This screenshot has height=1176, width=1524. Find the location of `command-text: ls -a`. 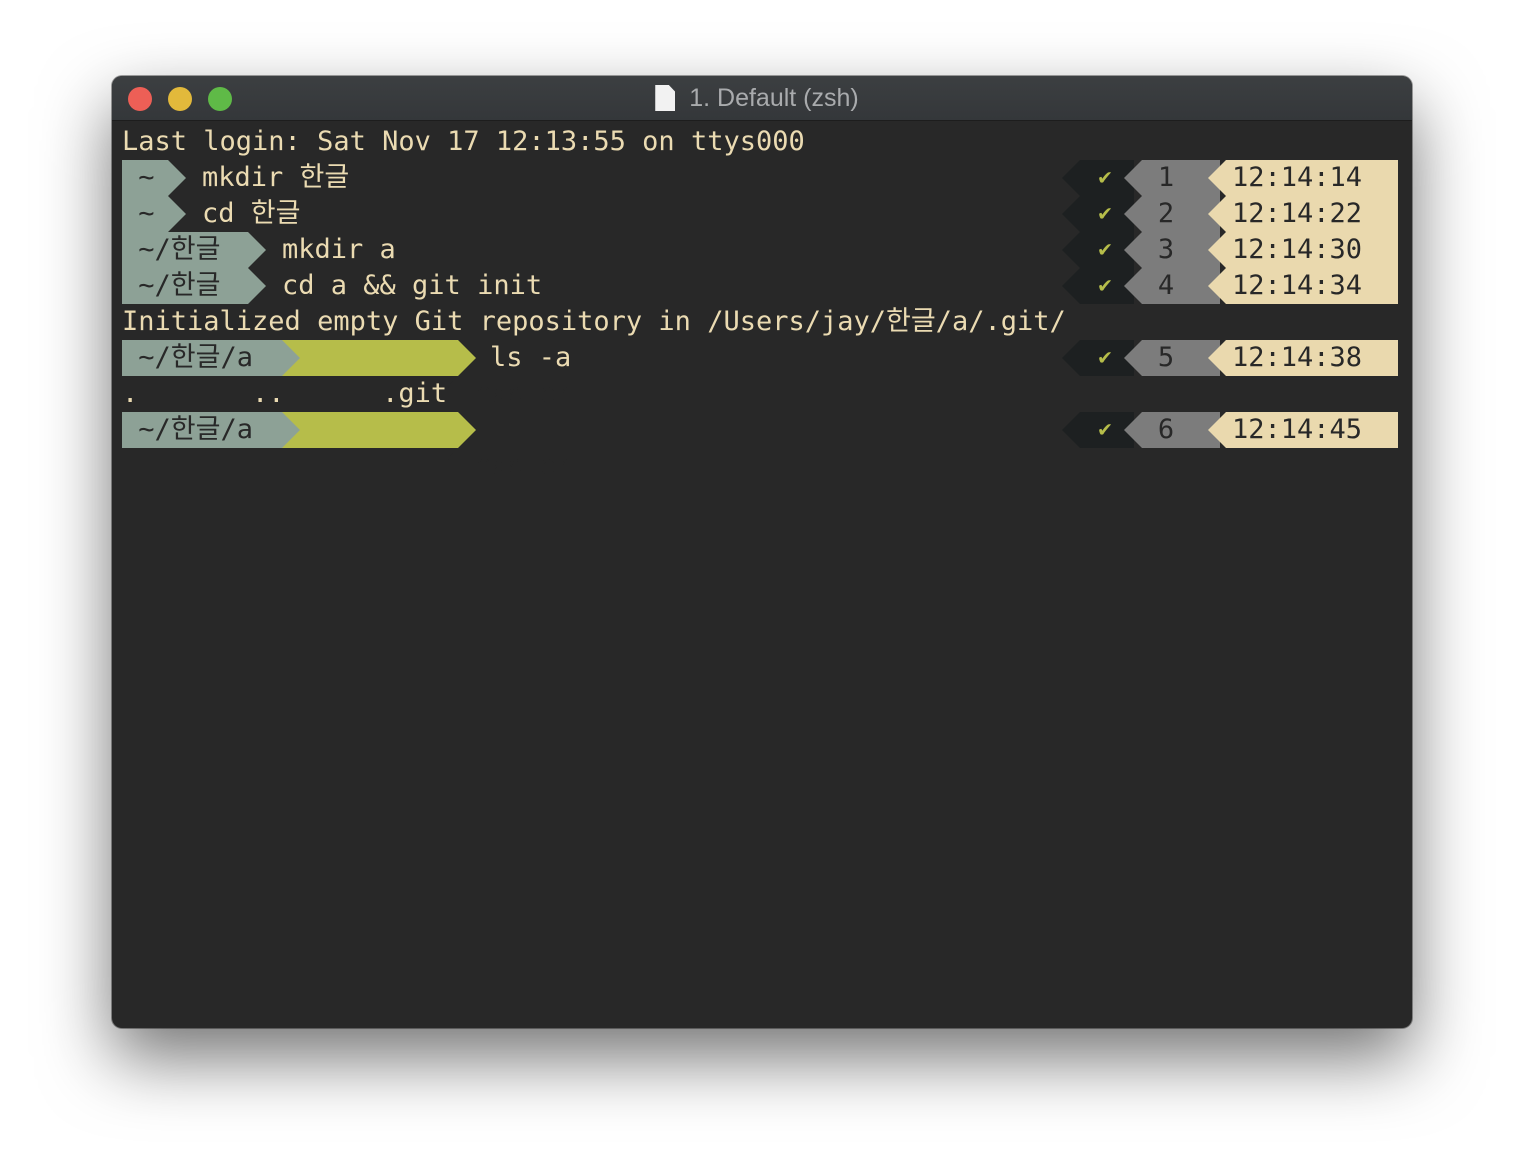

command-text: ls -a is located at coordinates (531, 357).